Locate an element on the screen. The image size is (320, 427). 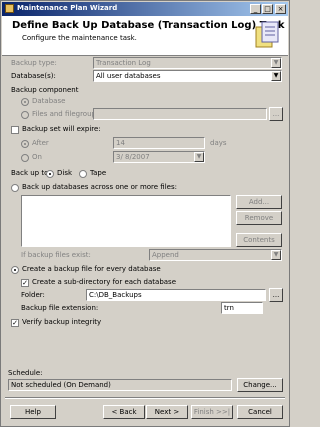
if-exist-label: If backup files exist: is located at coordinates (56, 255).